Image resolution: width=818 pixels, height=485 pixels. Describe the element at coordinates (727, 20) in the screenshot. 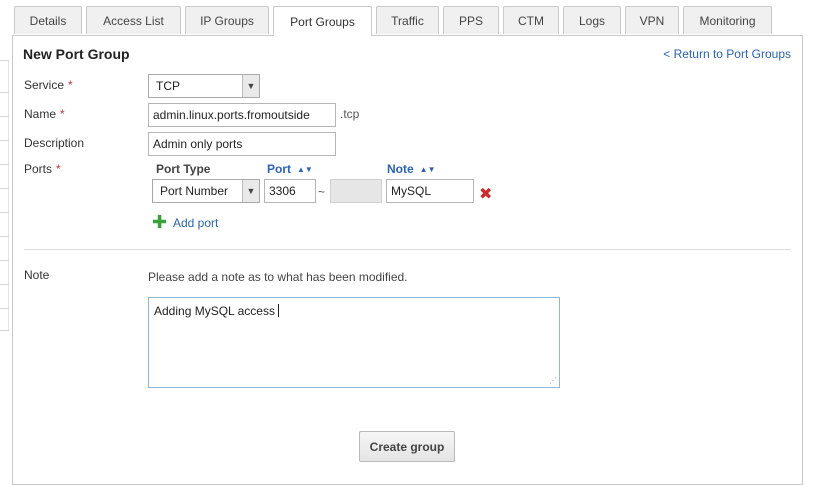

I see `tab-monitoring: Monitoring` at that location.